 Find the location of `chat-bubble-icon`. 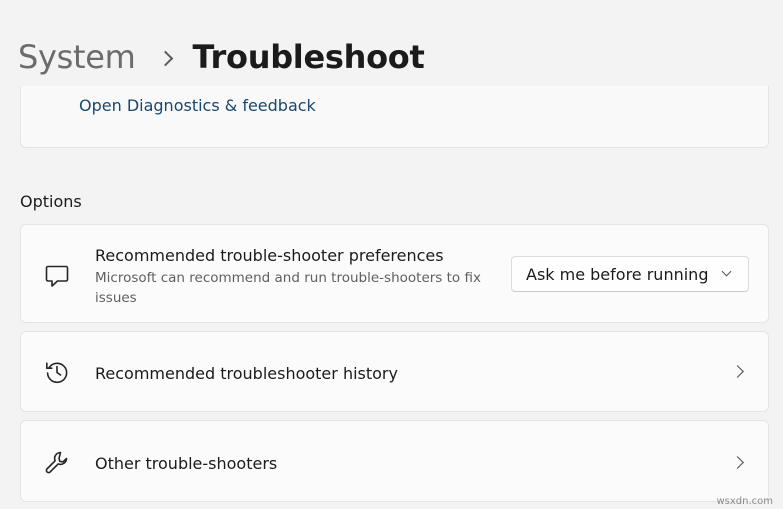

chat-bubble-icon is located at coordinates (57, 275).